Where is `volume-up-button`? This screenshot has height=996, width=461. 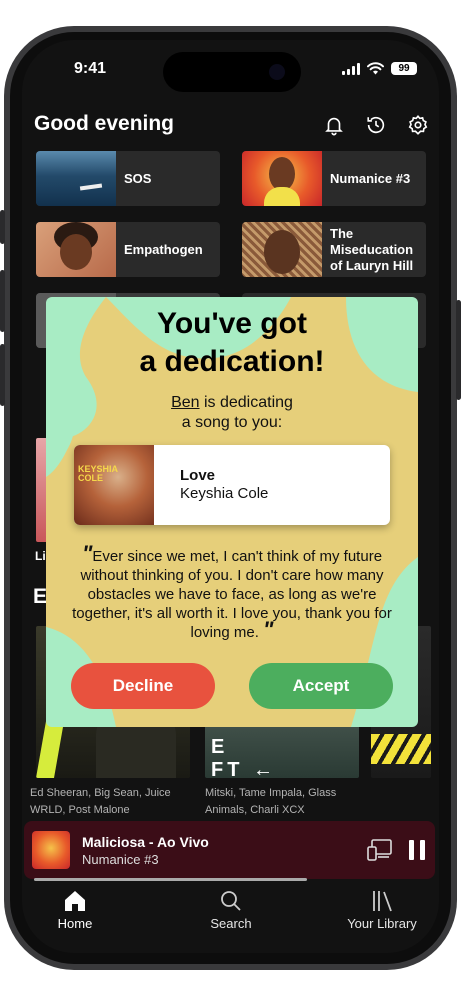
volume-up-button is located at coordinates (2, 301).